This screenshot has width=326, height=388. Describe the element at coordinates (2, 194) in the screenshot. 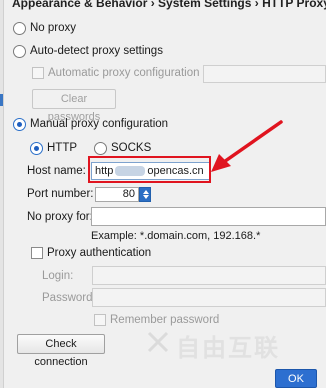

I see `left-panel-edge` at that location.